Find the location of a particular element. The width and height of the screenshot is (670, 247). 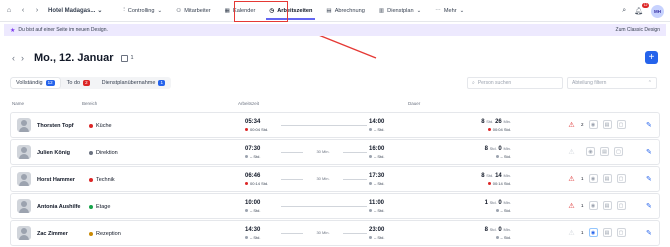

nav-label: Mitarbeiter is located at coordinates (197, 10).